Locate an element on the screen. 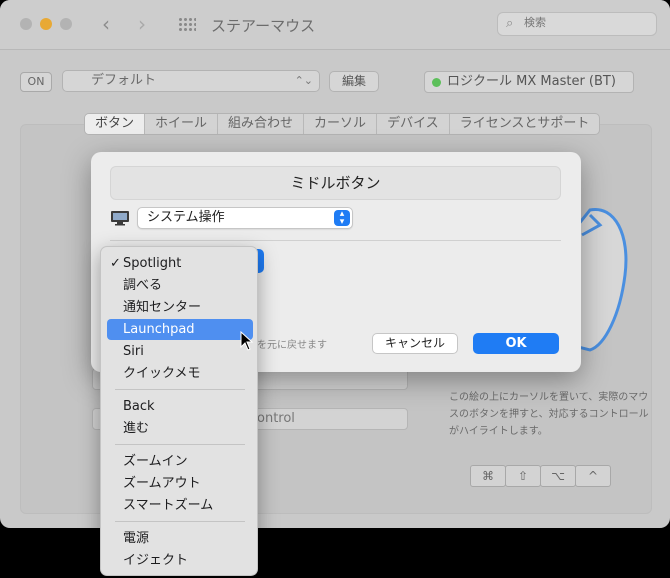 The image size is (670, 578). connection-status-dot is located at coordinates (436, 82).